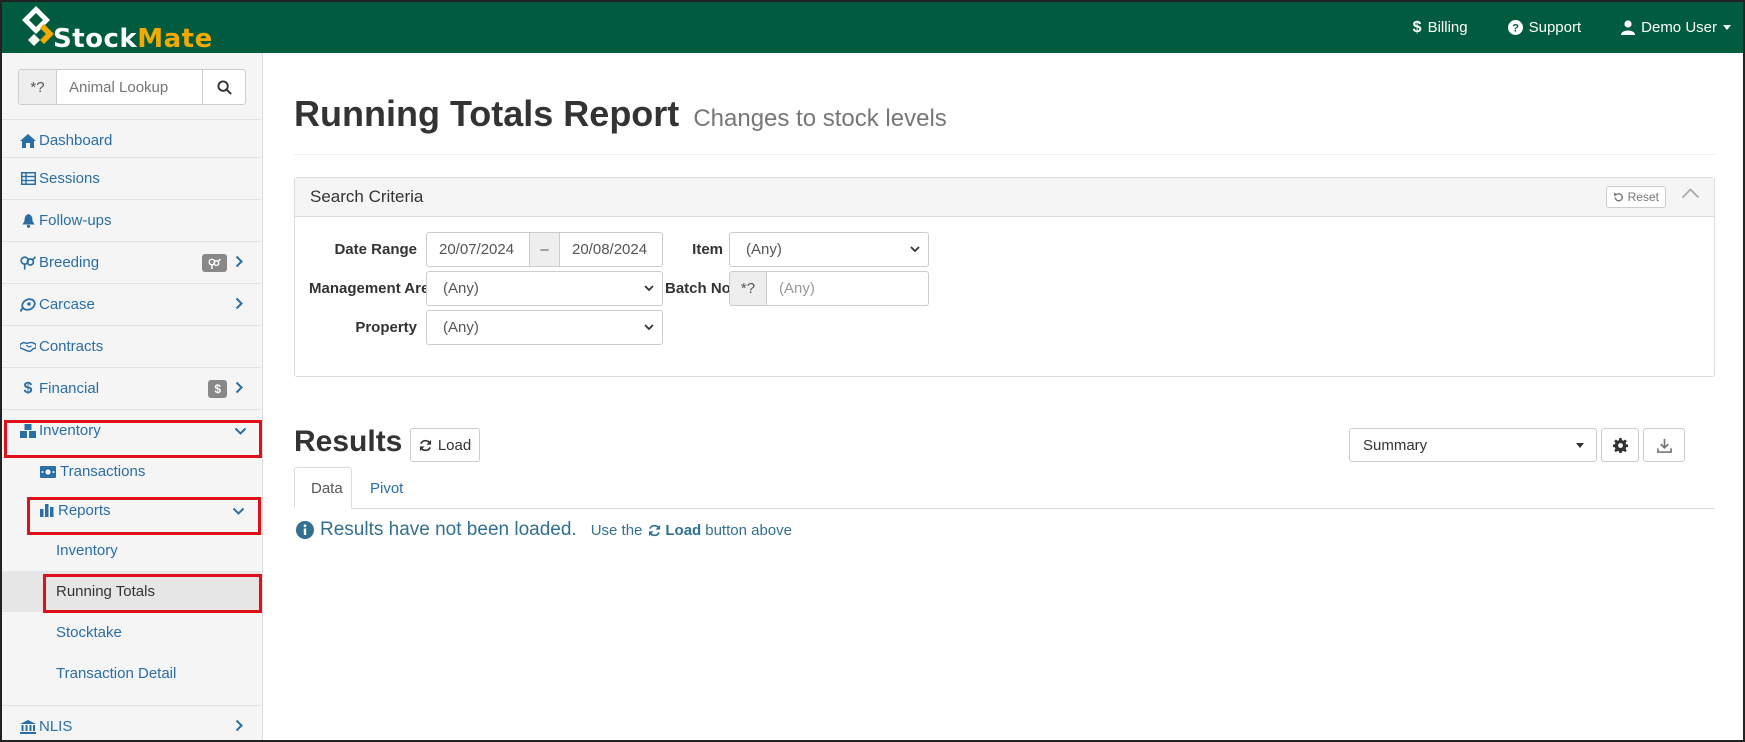 Image resolution: width=1745 pixels, height=742 pixels. What do you see at coordinates (217, 389) in the screenshot?
I see `financial-badge: $` at bounding box center [217, 389].